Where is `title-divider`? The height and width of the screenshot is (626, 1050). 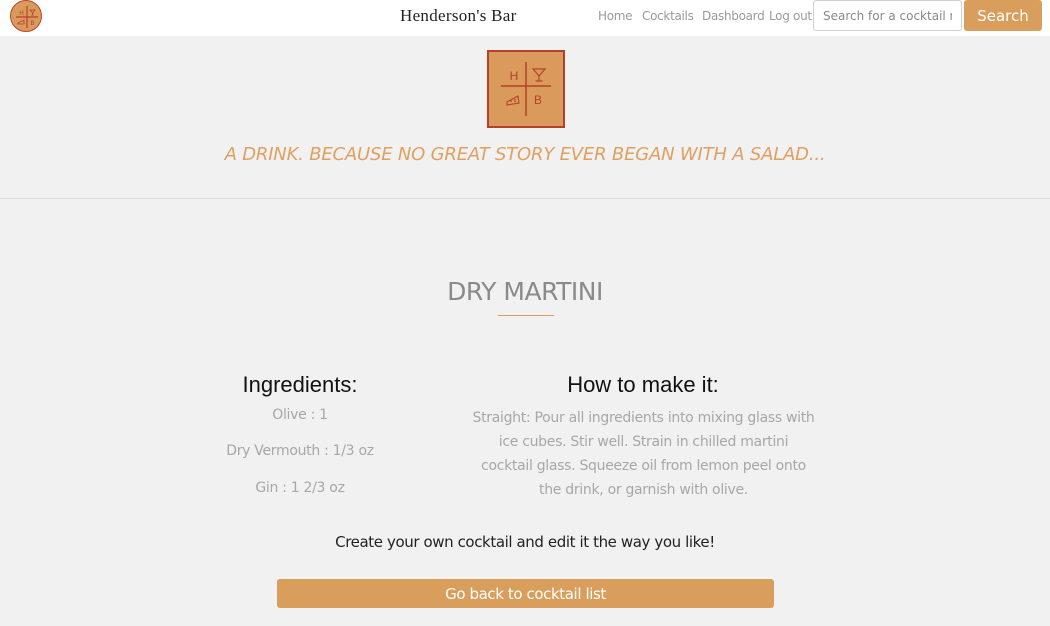
title-divider is located at coordinates (526, 315).